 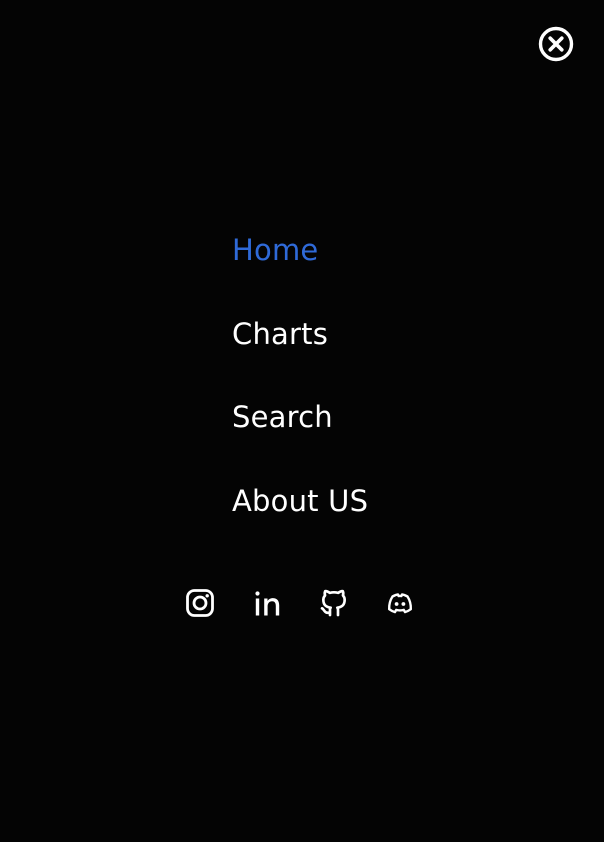 I want to click on instagram-icon, so click(x=200, y=603).